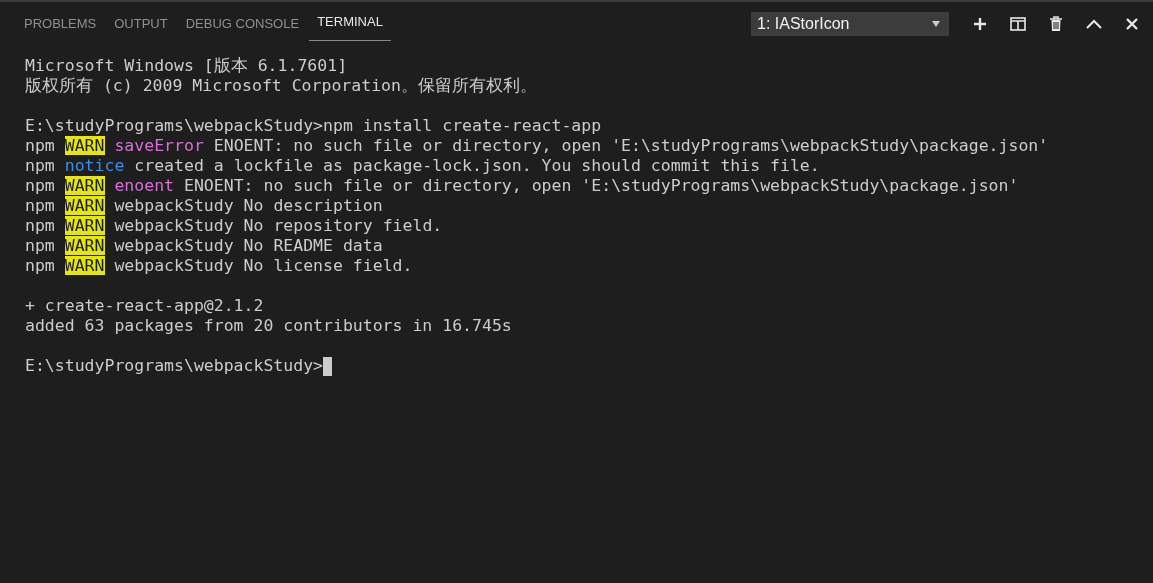 This screenshot has height=583, width=1153. What do you see at coordinates (242, 23) in the screenshot?
I see `panel-tab: DEBUG CONSOLE` at bounding box center [242, 23].